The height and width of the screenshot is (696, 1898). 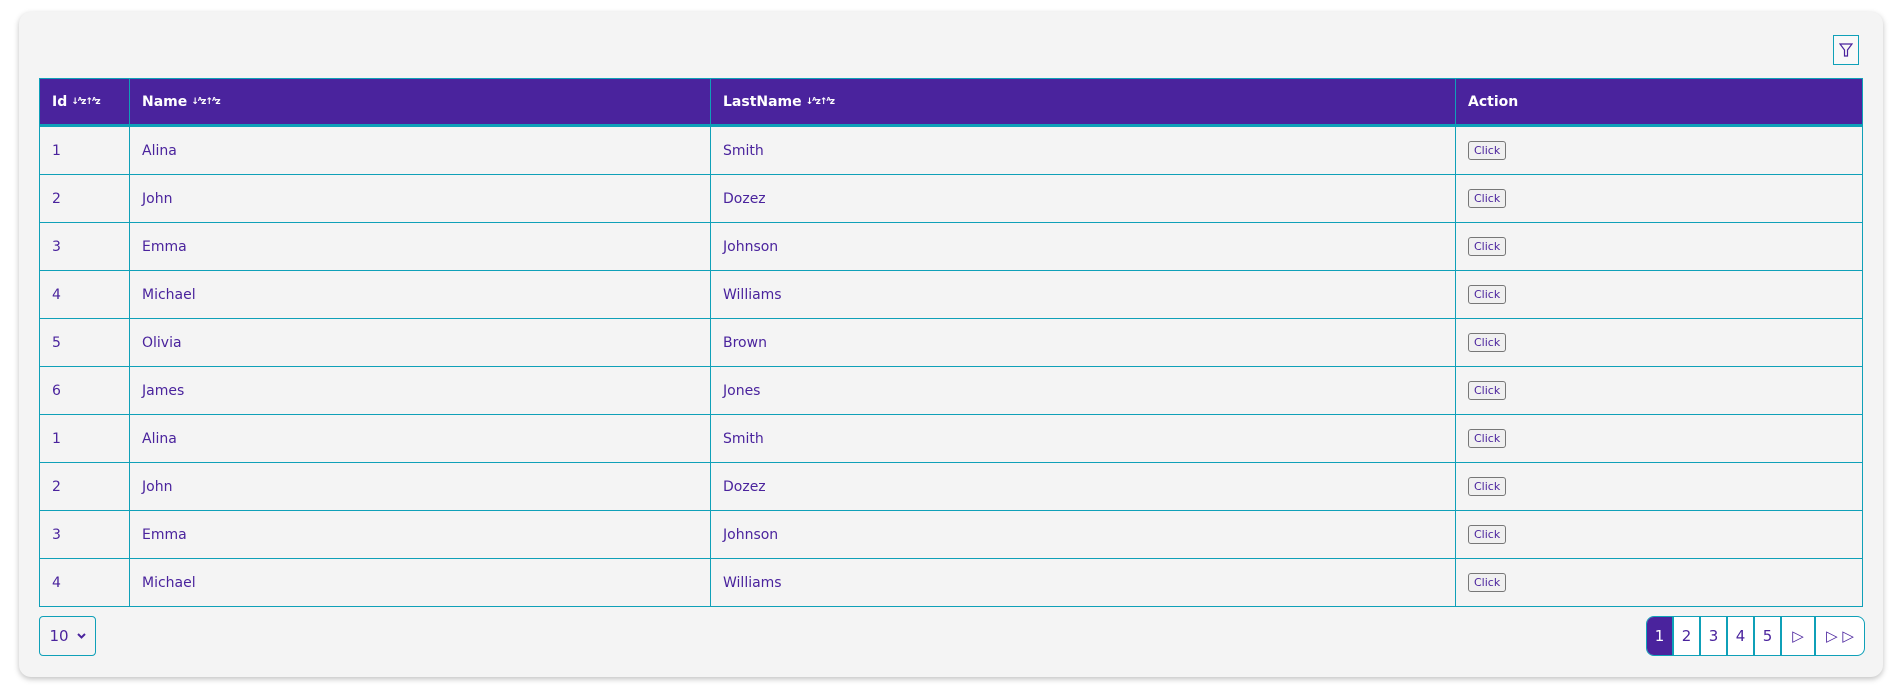 I want to click on page-size-select: 10, so click(x=67, y=636).